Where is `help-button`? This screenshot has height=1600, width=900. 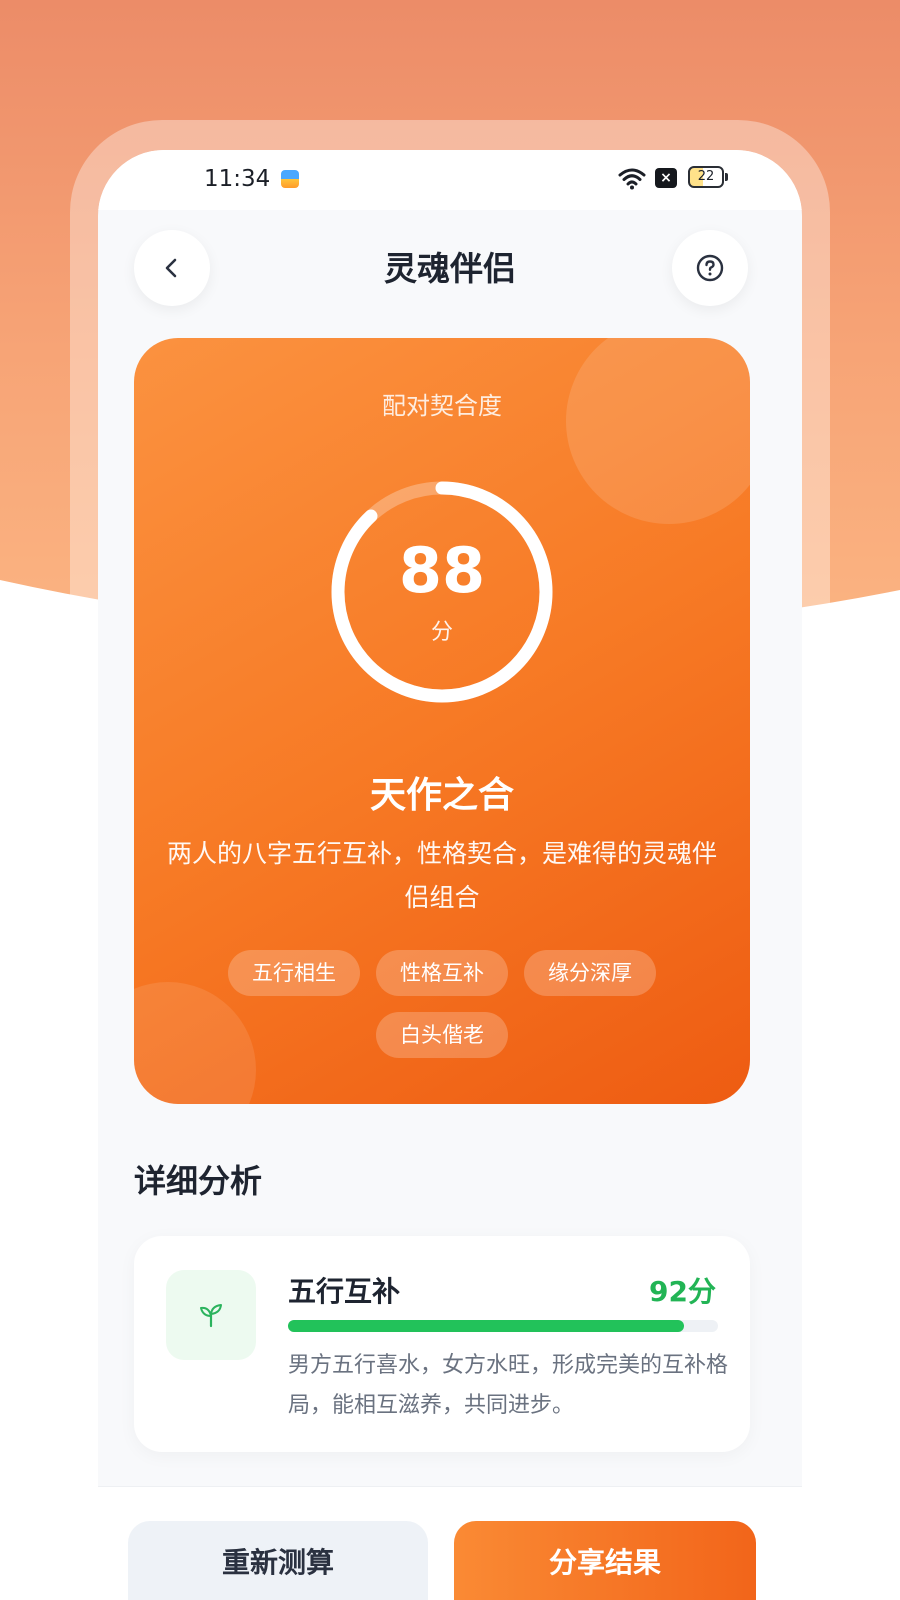 help-button is located at coordinates (710, 268).